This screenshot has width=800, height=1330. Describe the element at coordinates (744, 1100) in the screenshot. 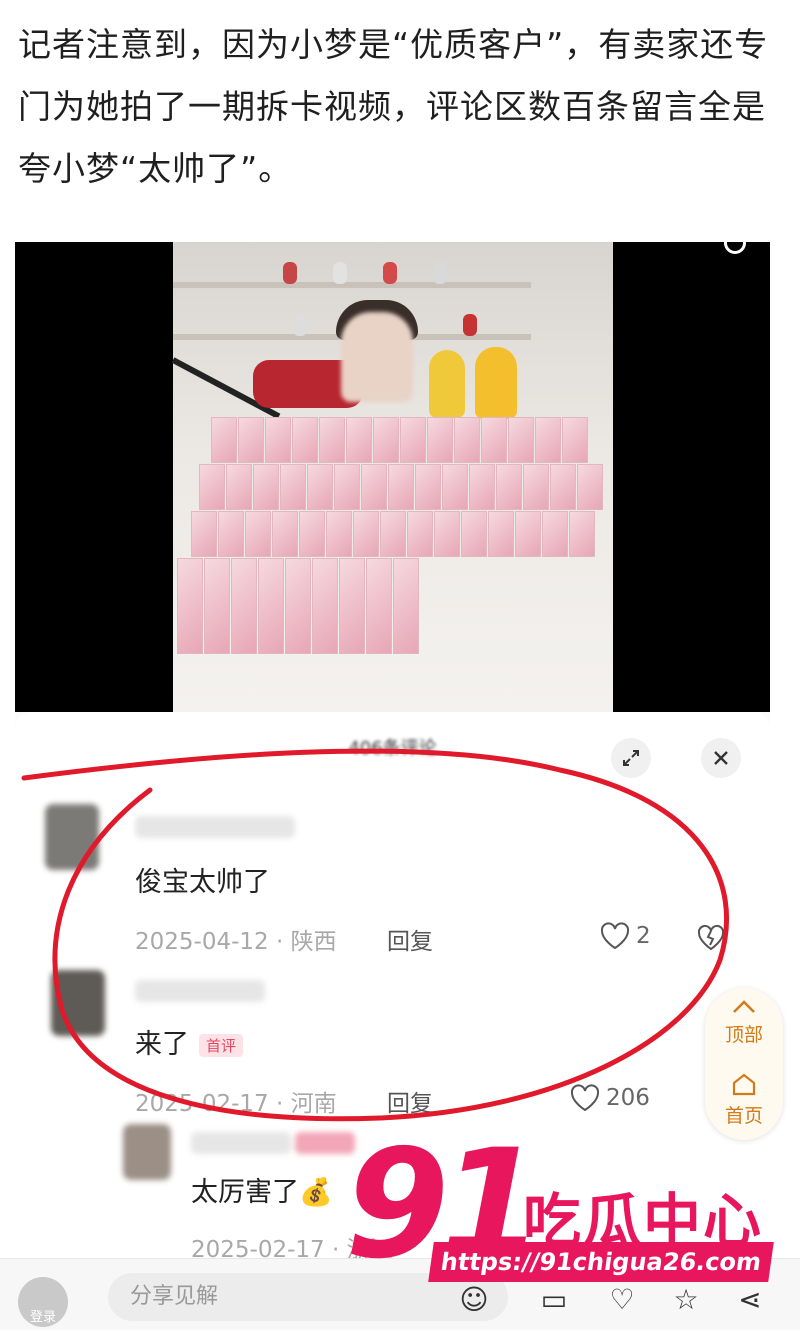

I see `home-button: 首页` at that location.